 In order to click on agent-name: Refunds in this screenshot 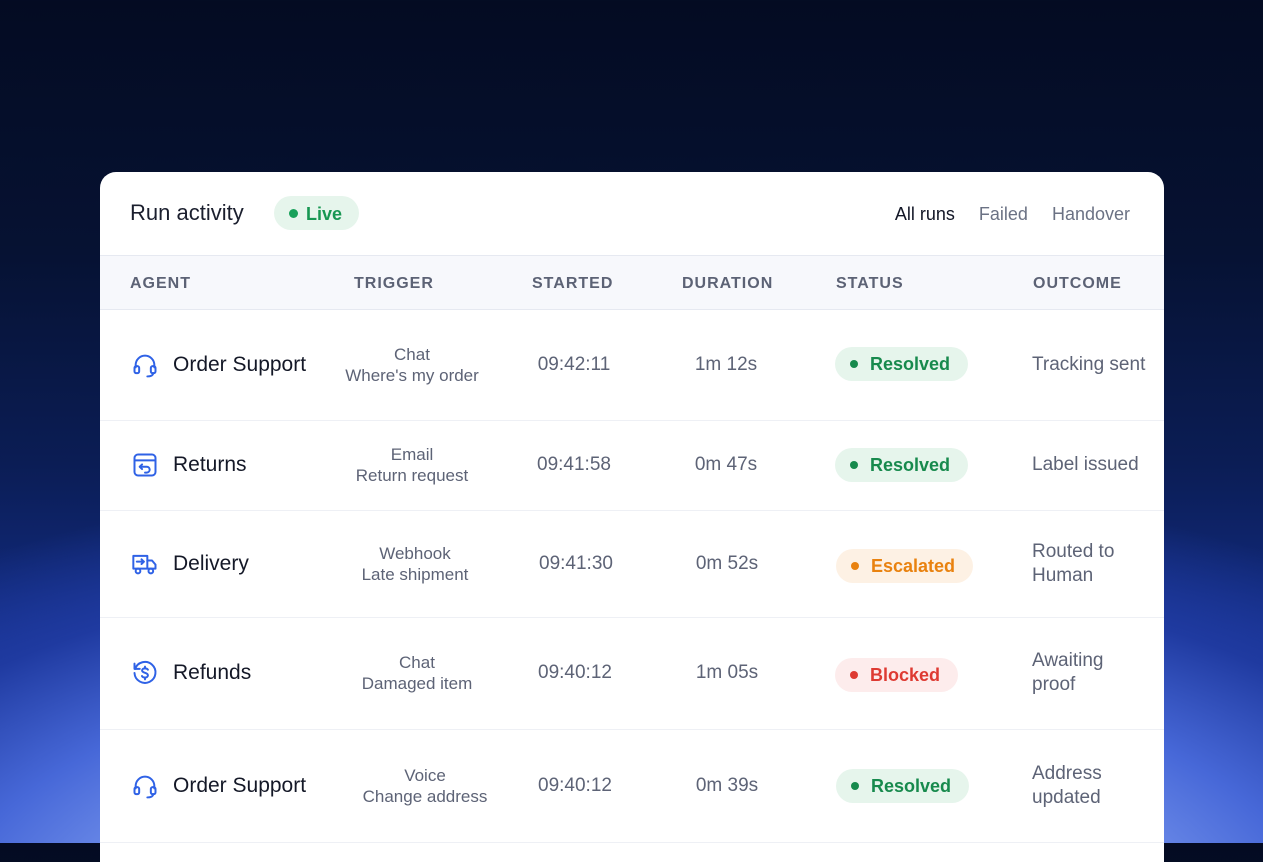, I will do `click(212, 672)`.